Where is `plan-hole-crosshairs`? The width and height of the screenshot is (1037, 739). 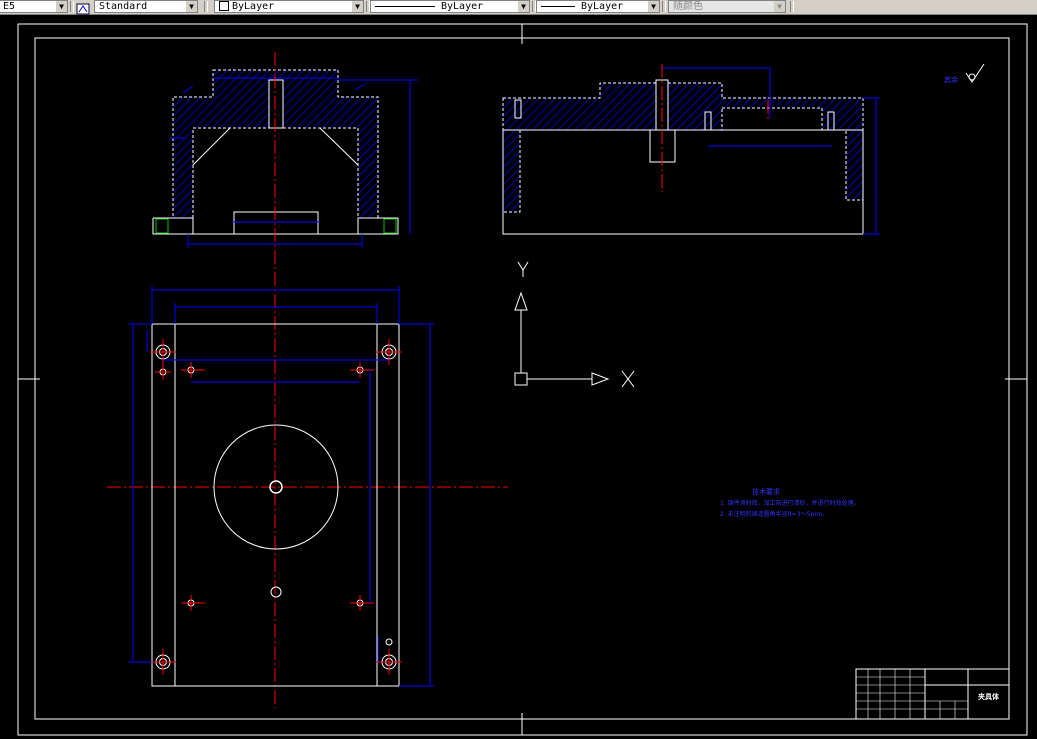 plan-hole-crosshairs is located at coordinates (276, 507).